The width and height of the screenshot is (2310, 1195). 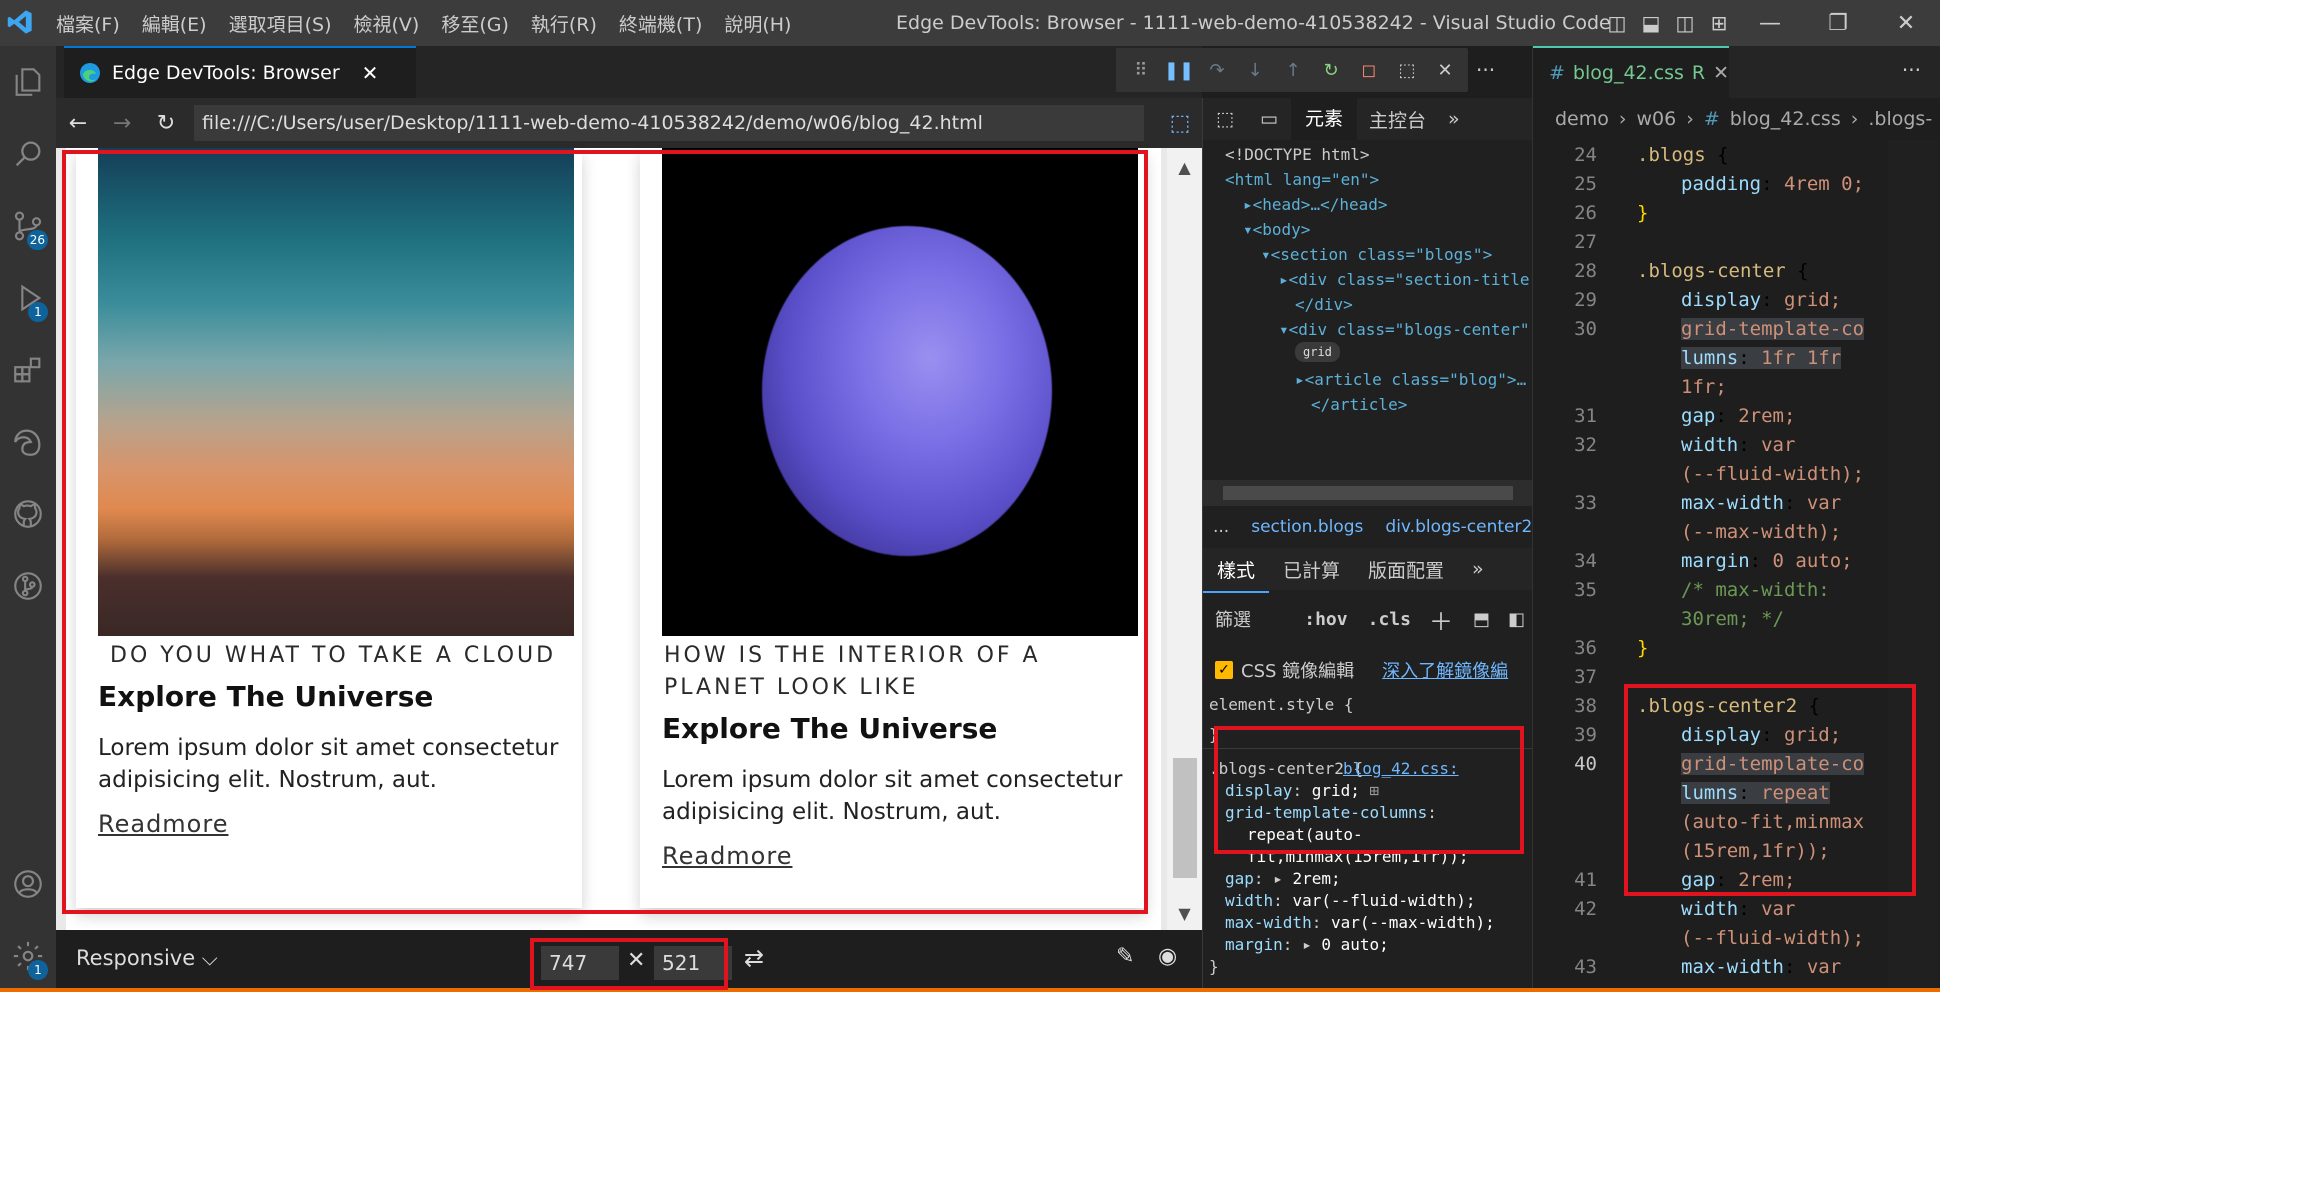 What do you see at coordinates (1317, 352) in the screenshot?
I see `grid-badge: grid` at bounding box center [1317, 352].